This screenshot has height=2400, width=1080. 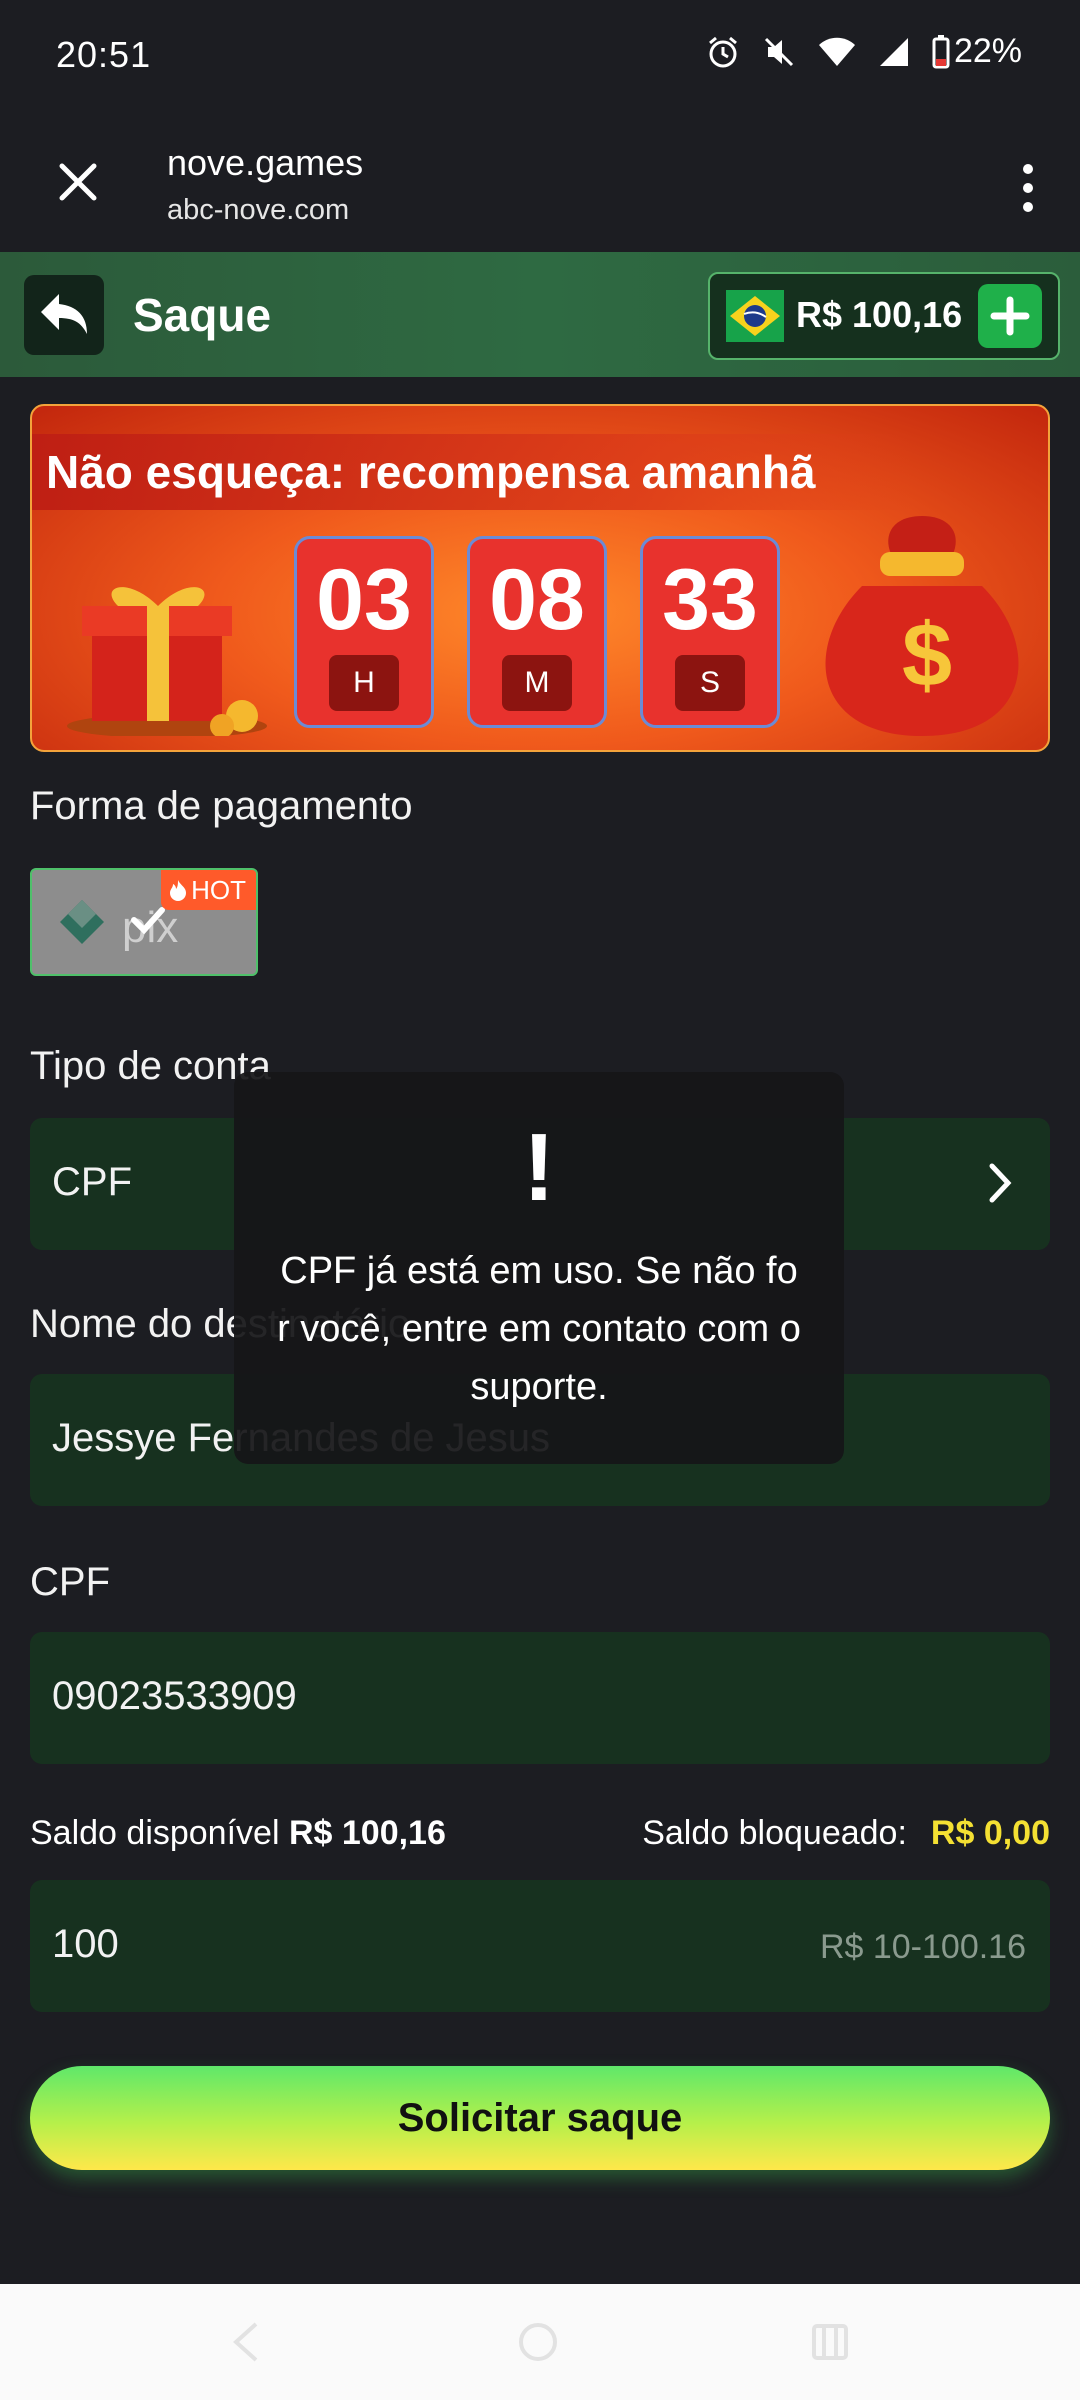 I want to click on available-balance: Saldo disponível R$ 100,16, so click(x=238, y=1833).